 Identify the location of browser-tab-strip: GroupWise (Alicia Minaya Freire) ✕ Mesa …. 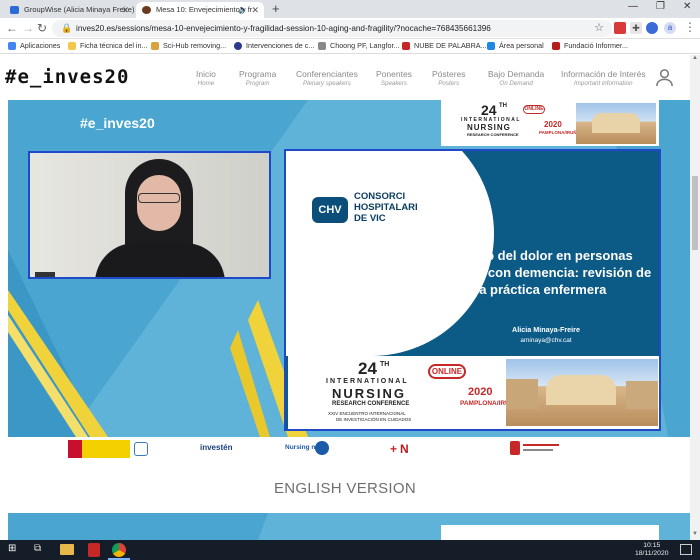
(350, 9).